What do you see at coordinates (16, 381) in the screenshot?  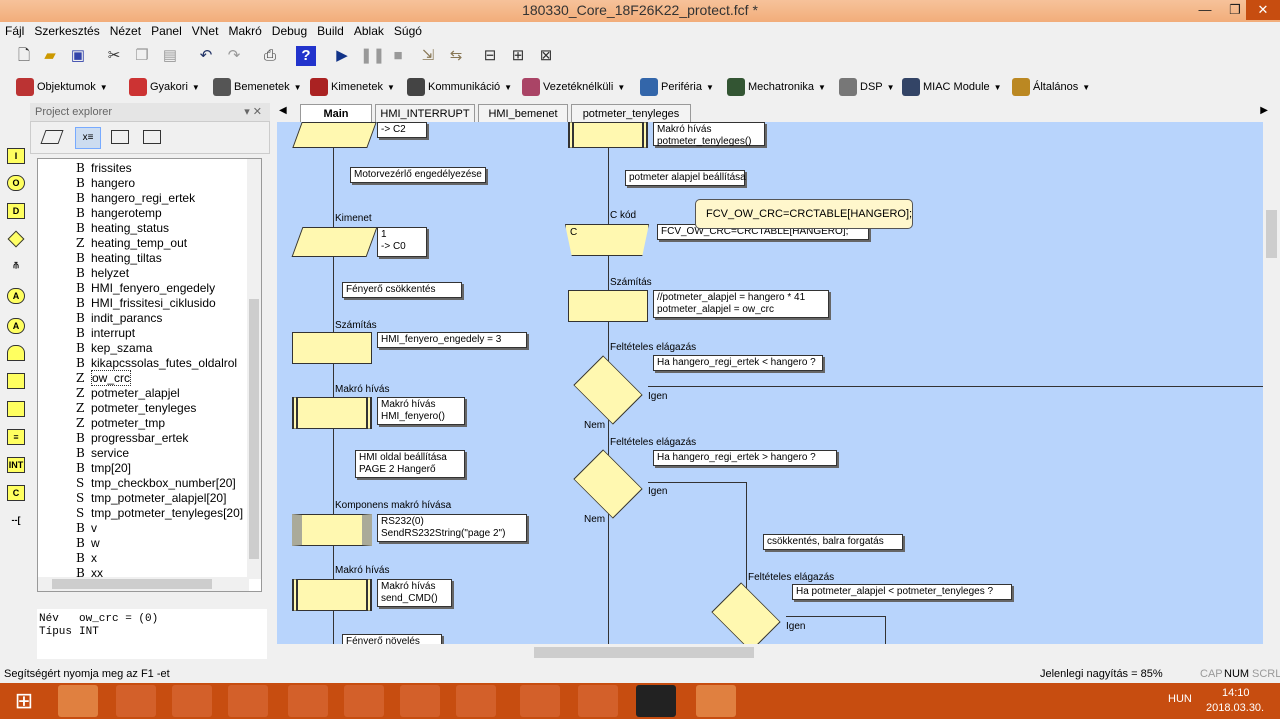 I see `macro-icon` at bounding box center [16, 381].